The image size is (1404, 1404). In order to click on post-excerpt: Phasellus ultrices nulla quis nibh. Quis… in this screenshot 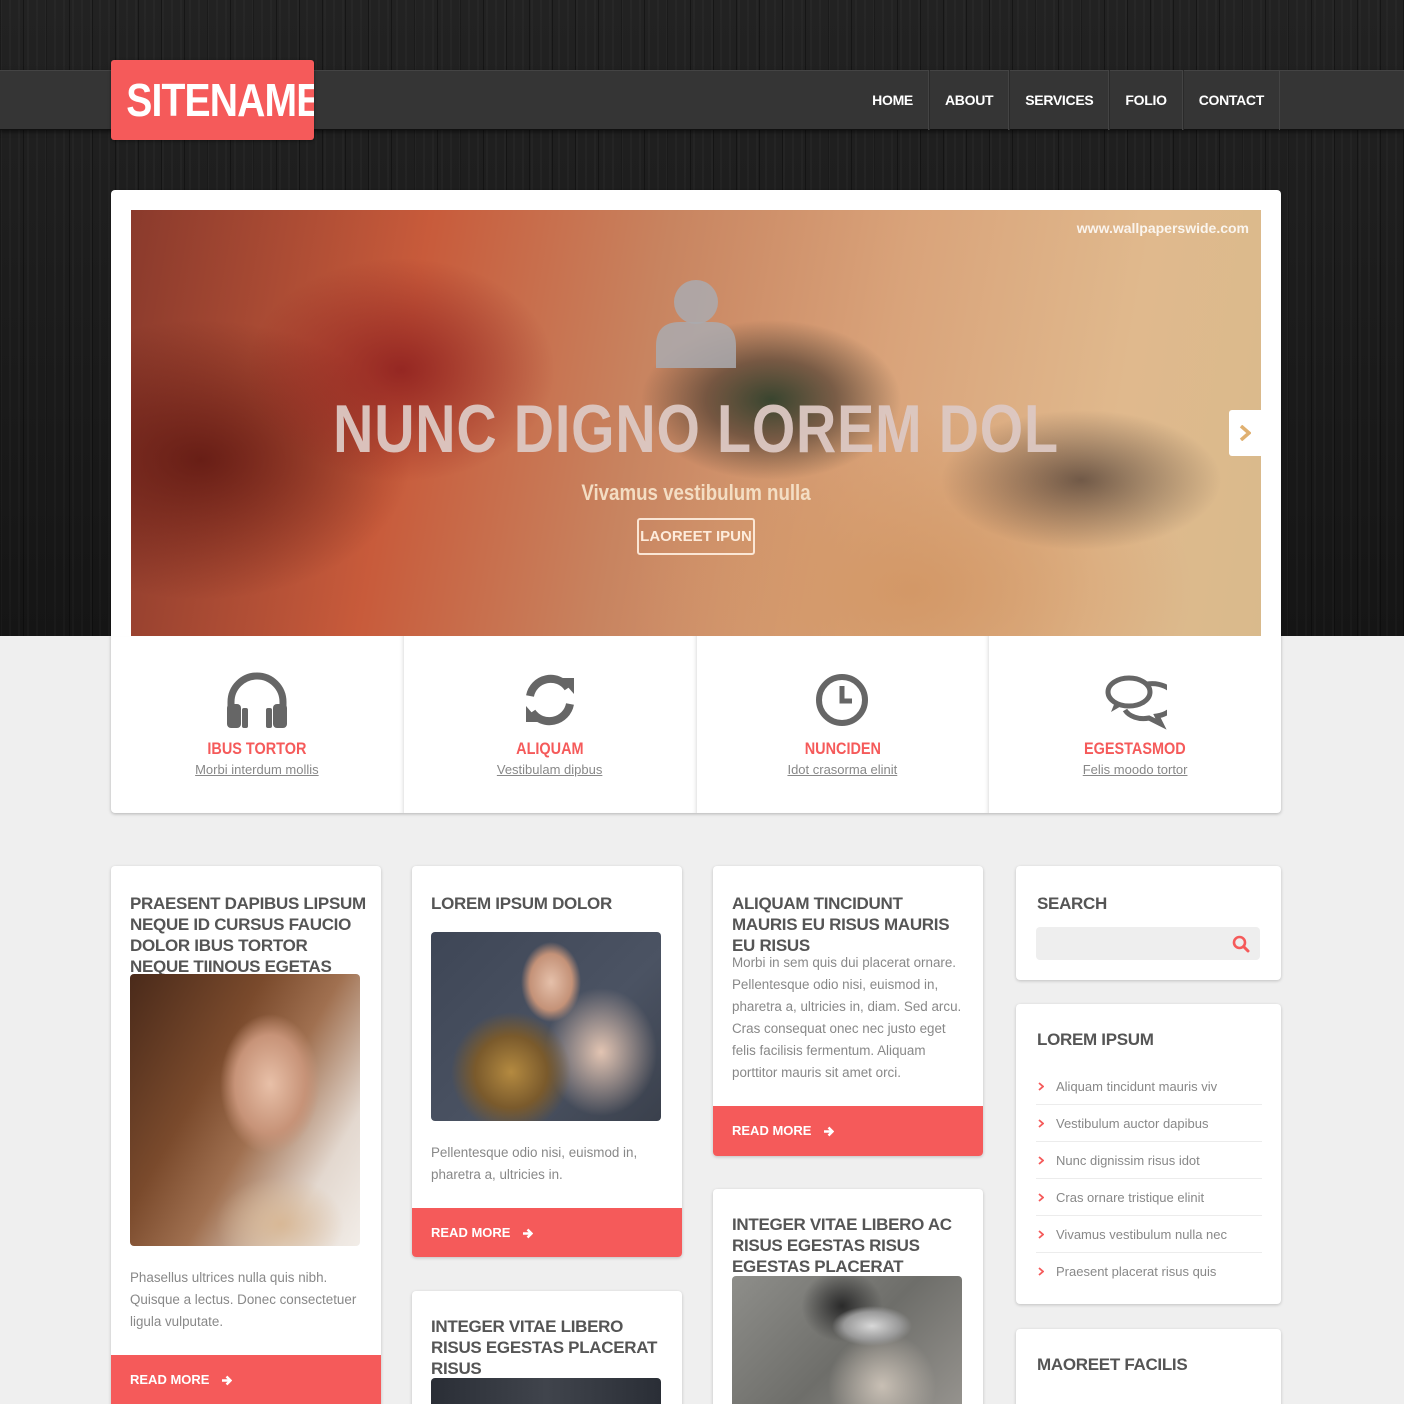, I will do `click(243, 1299)`.